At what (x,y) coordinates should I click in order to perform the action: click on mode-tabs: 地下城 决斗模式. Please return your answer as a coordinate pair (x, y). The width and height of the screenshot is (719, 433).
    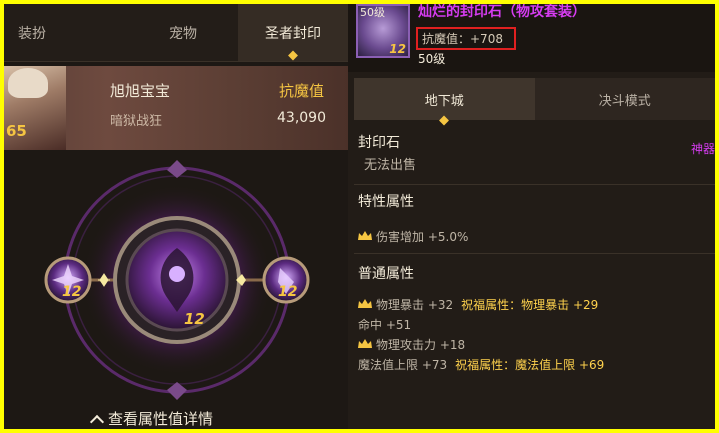
    Looking at the image, I should click on (534, 99).